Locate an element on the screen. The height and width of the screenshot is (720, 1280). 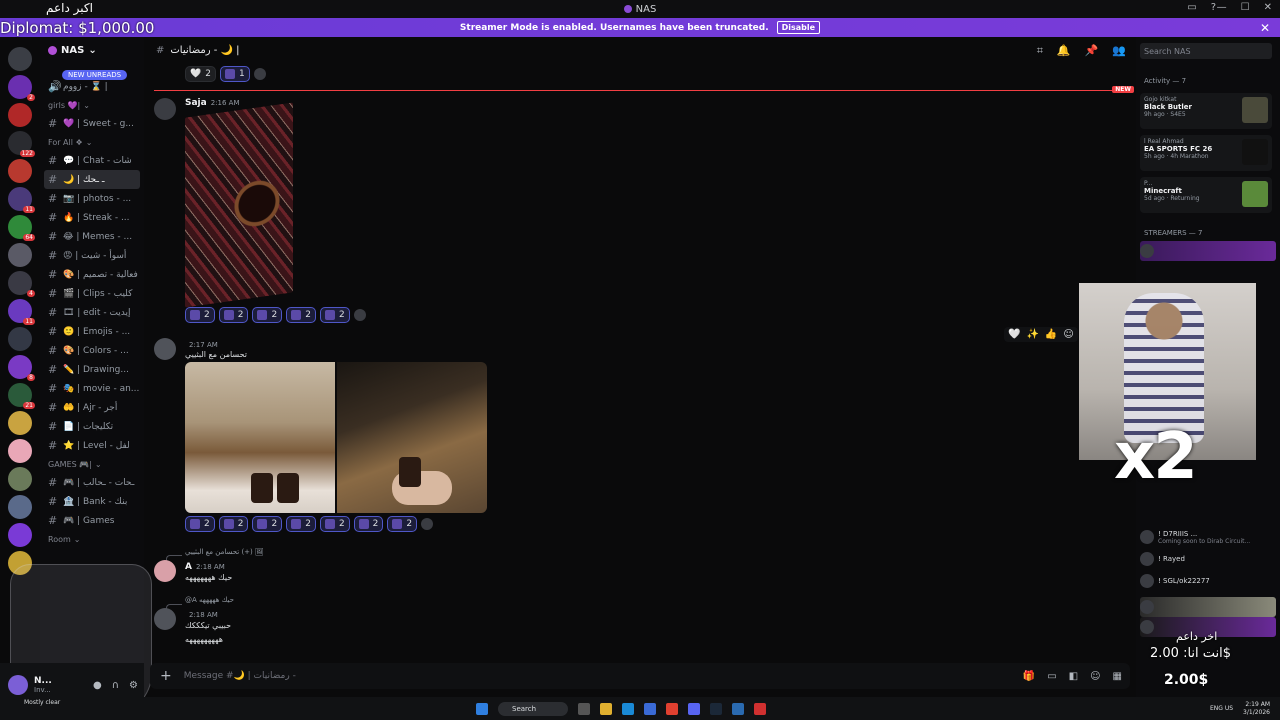
channel-category: GAMES 🎮| ⌄ is located at coordinates (92, 464).